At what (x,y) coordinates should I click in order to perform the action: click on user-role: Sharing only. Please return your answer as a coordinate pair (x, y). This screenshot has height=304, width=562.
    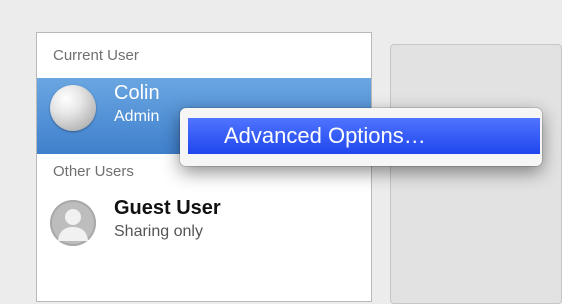
    Looking at the image, I should click on (158, 231).